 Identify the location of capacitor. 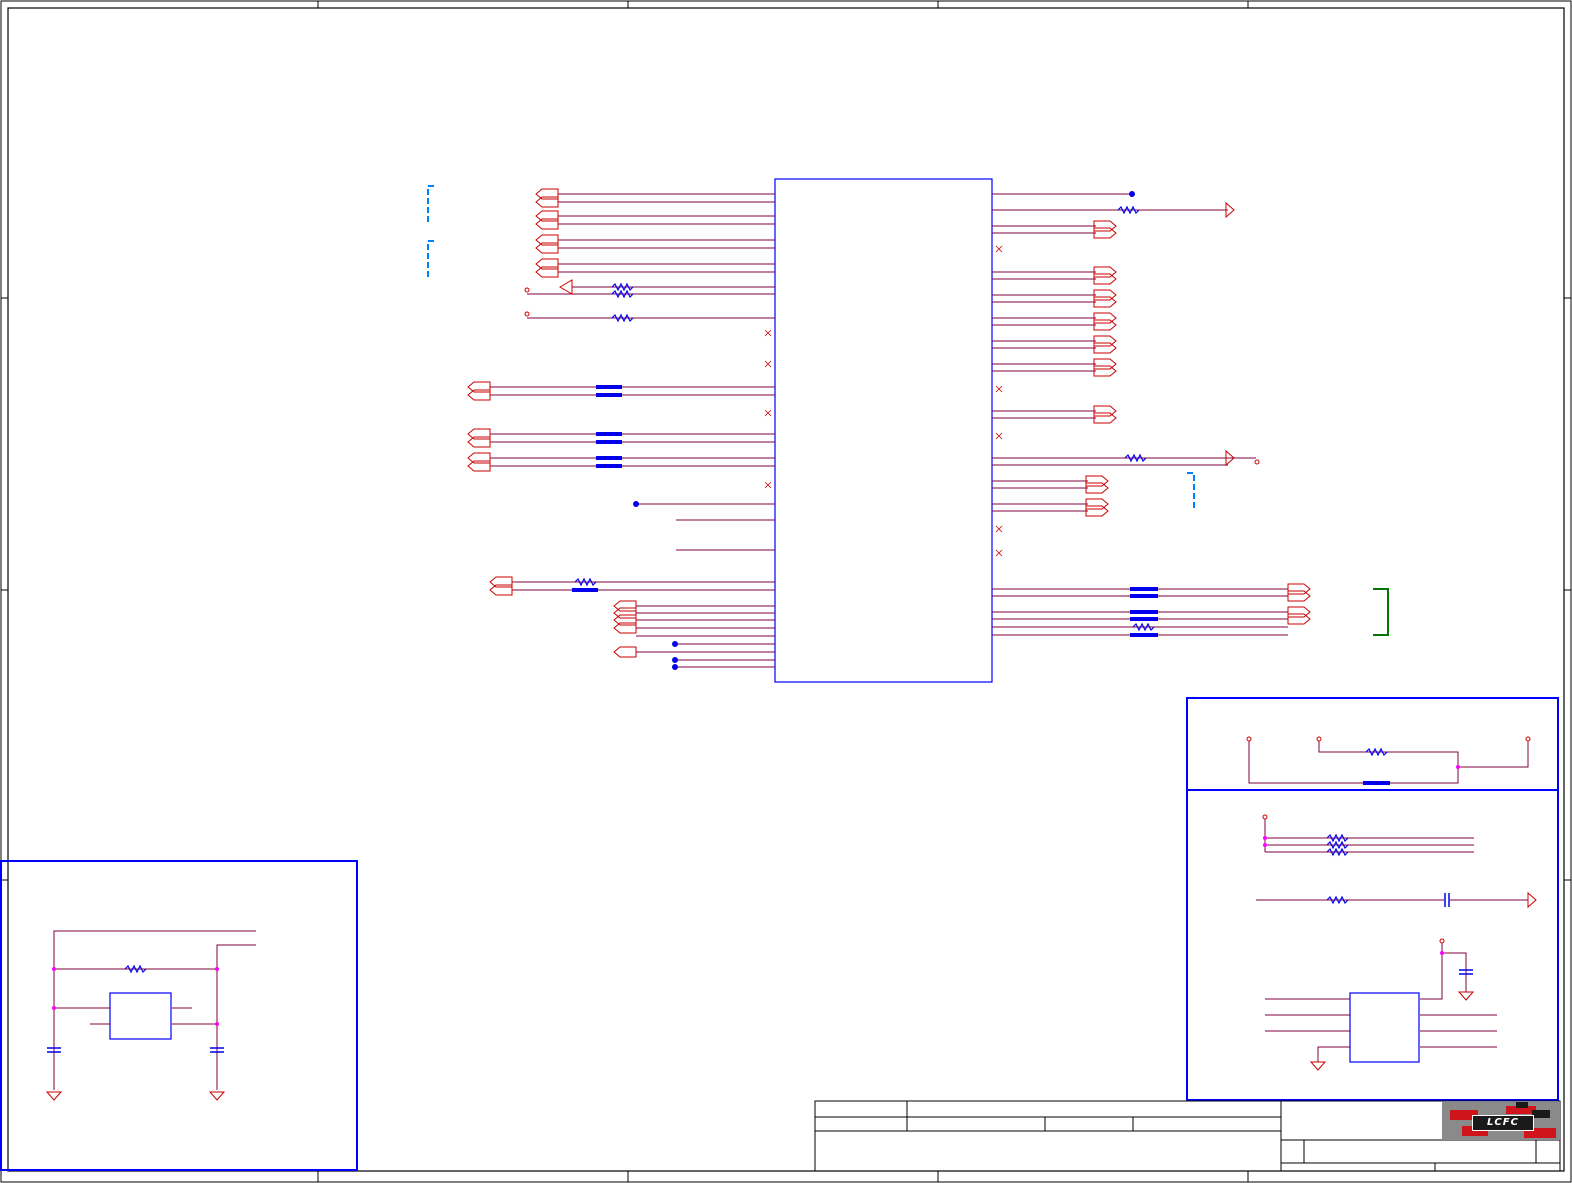
(1458, 934).